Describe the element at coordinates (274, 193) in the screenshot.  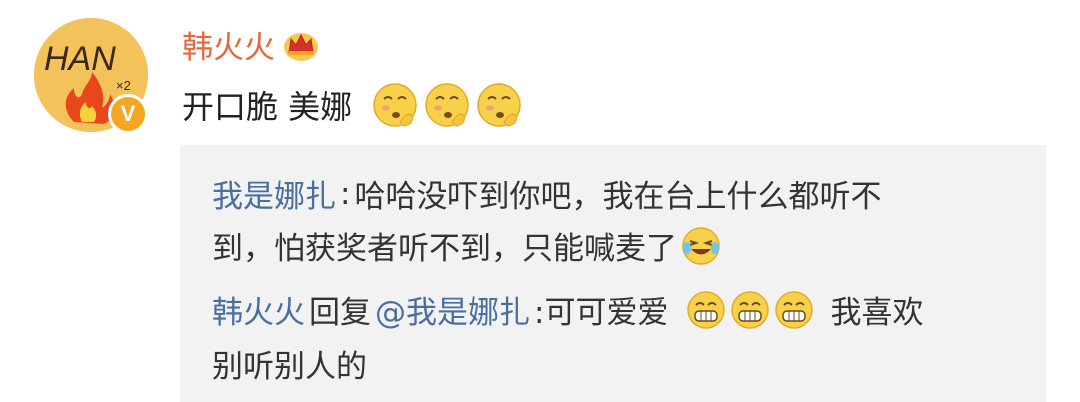
I see `reply-1-author: 我是娜扎` at that location.